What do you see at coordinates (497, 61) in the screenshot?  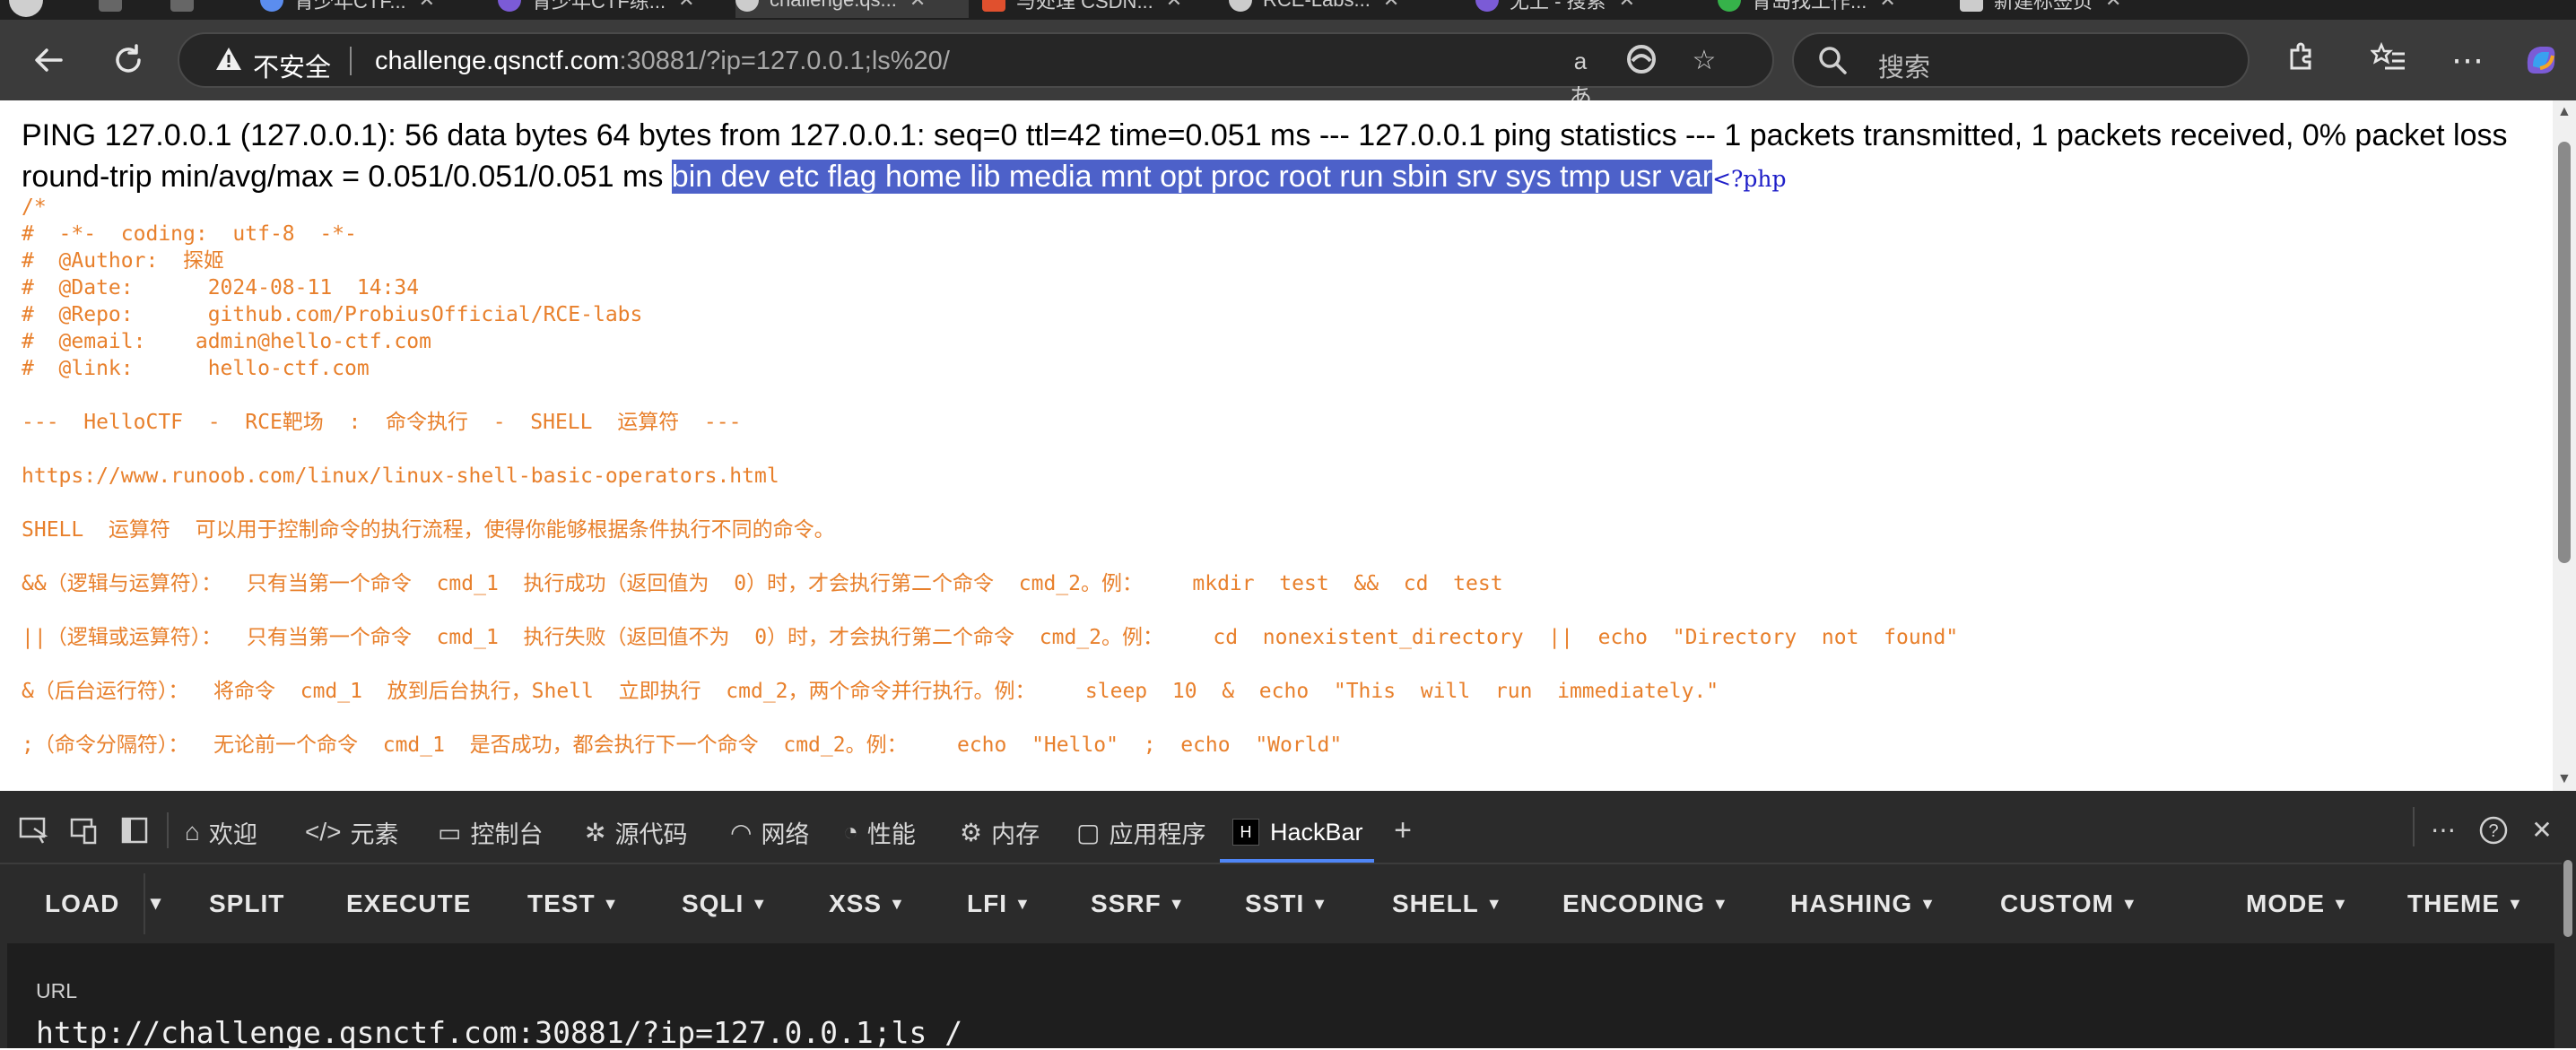 I see `url-host: challenge.qsnctf.com` at bounding box center [497, 61].